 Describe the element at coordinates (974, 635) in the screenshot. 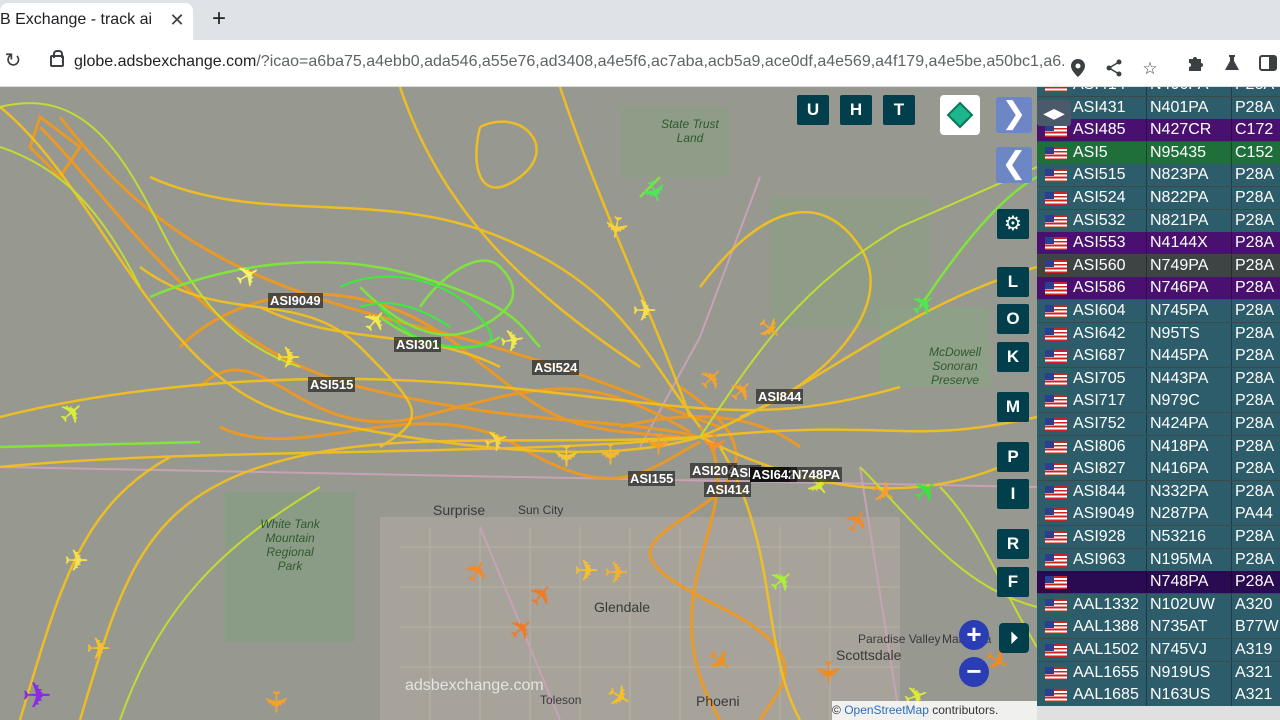

I see `zoom-in-button: +` at that location.